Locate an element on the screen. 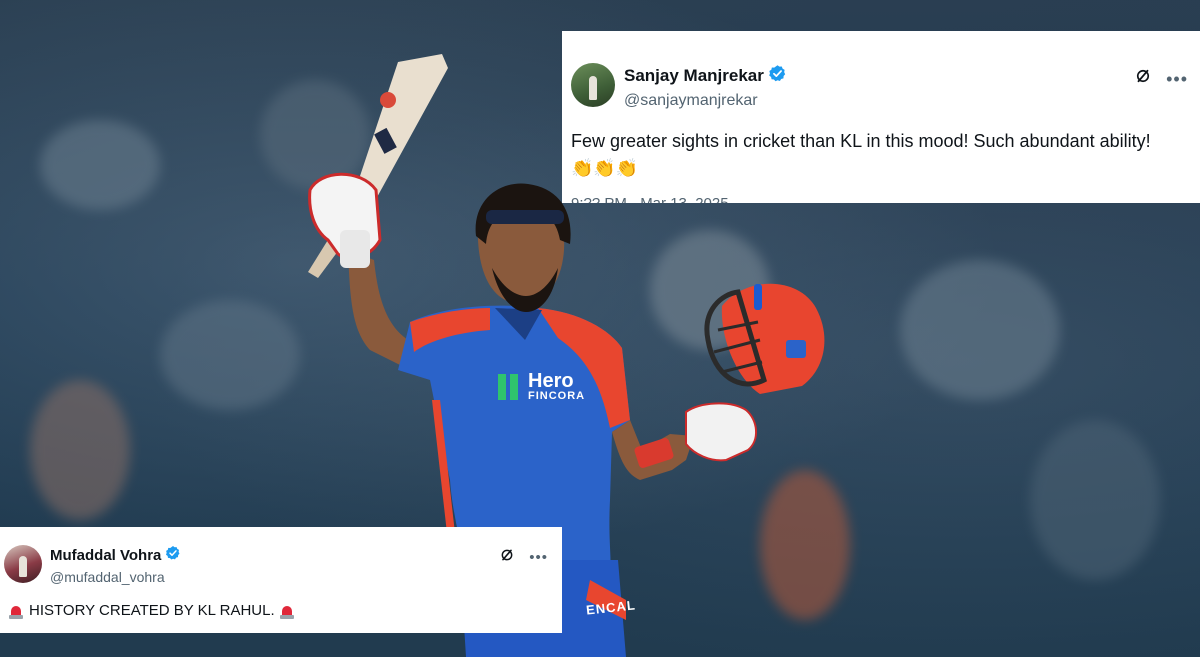 The width and height of the screenshot is (1200, 657). clapping-emoji: 👏👏👏 is located at coordinates (605, 168).